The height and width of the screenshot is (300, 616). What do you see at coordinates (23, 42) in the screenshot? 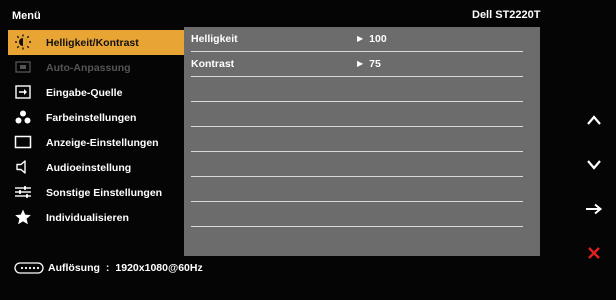
I see `sun-icon` at bounding box center [23, 42].